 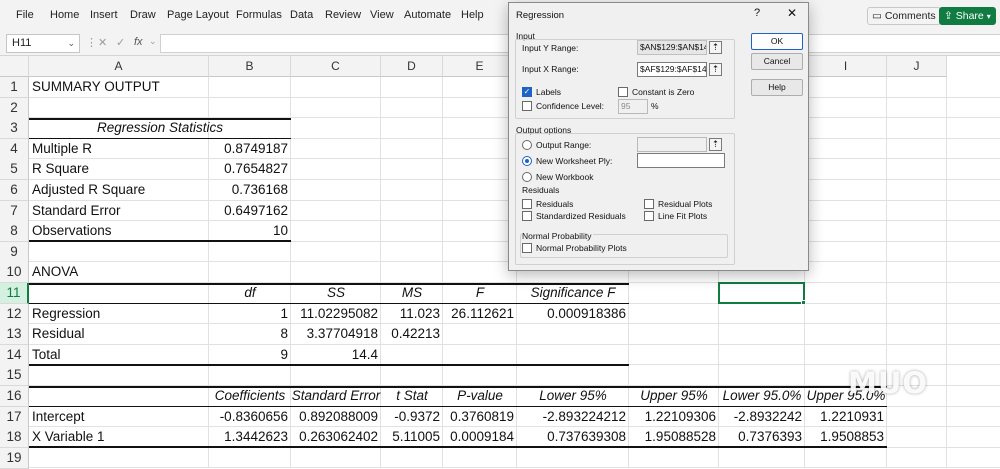 I want to click on active-cell-h11, so click(x=761, y=293).